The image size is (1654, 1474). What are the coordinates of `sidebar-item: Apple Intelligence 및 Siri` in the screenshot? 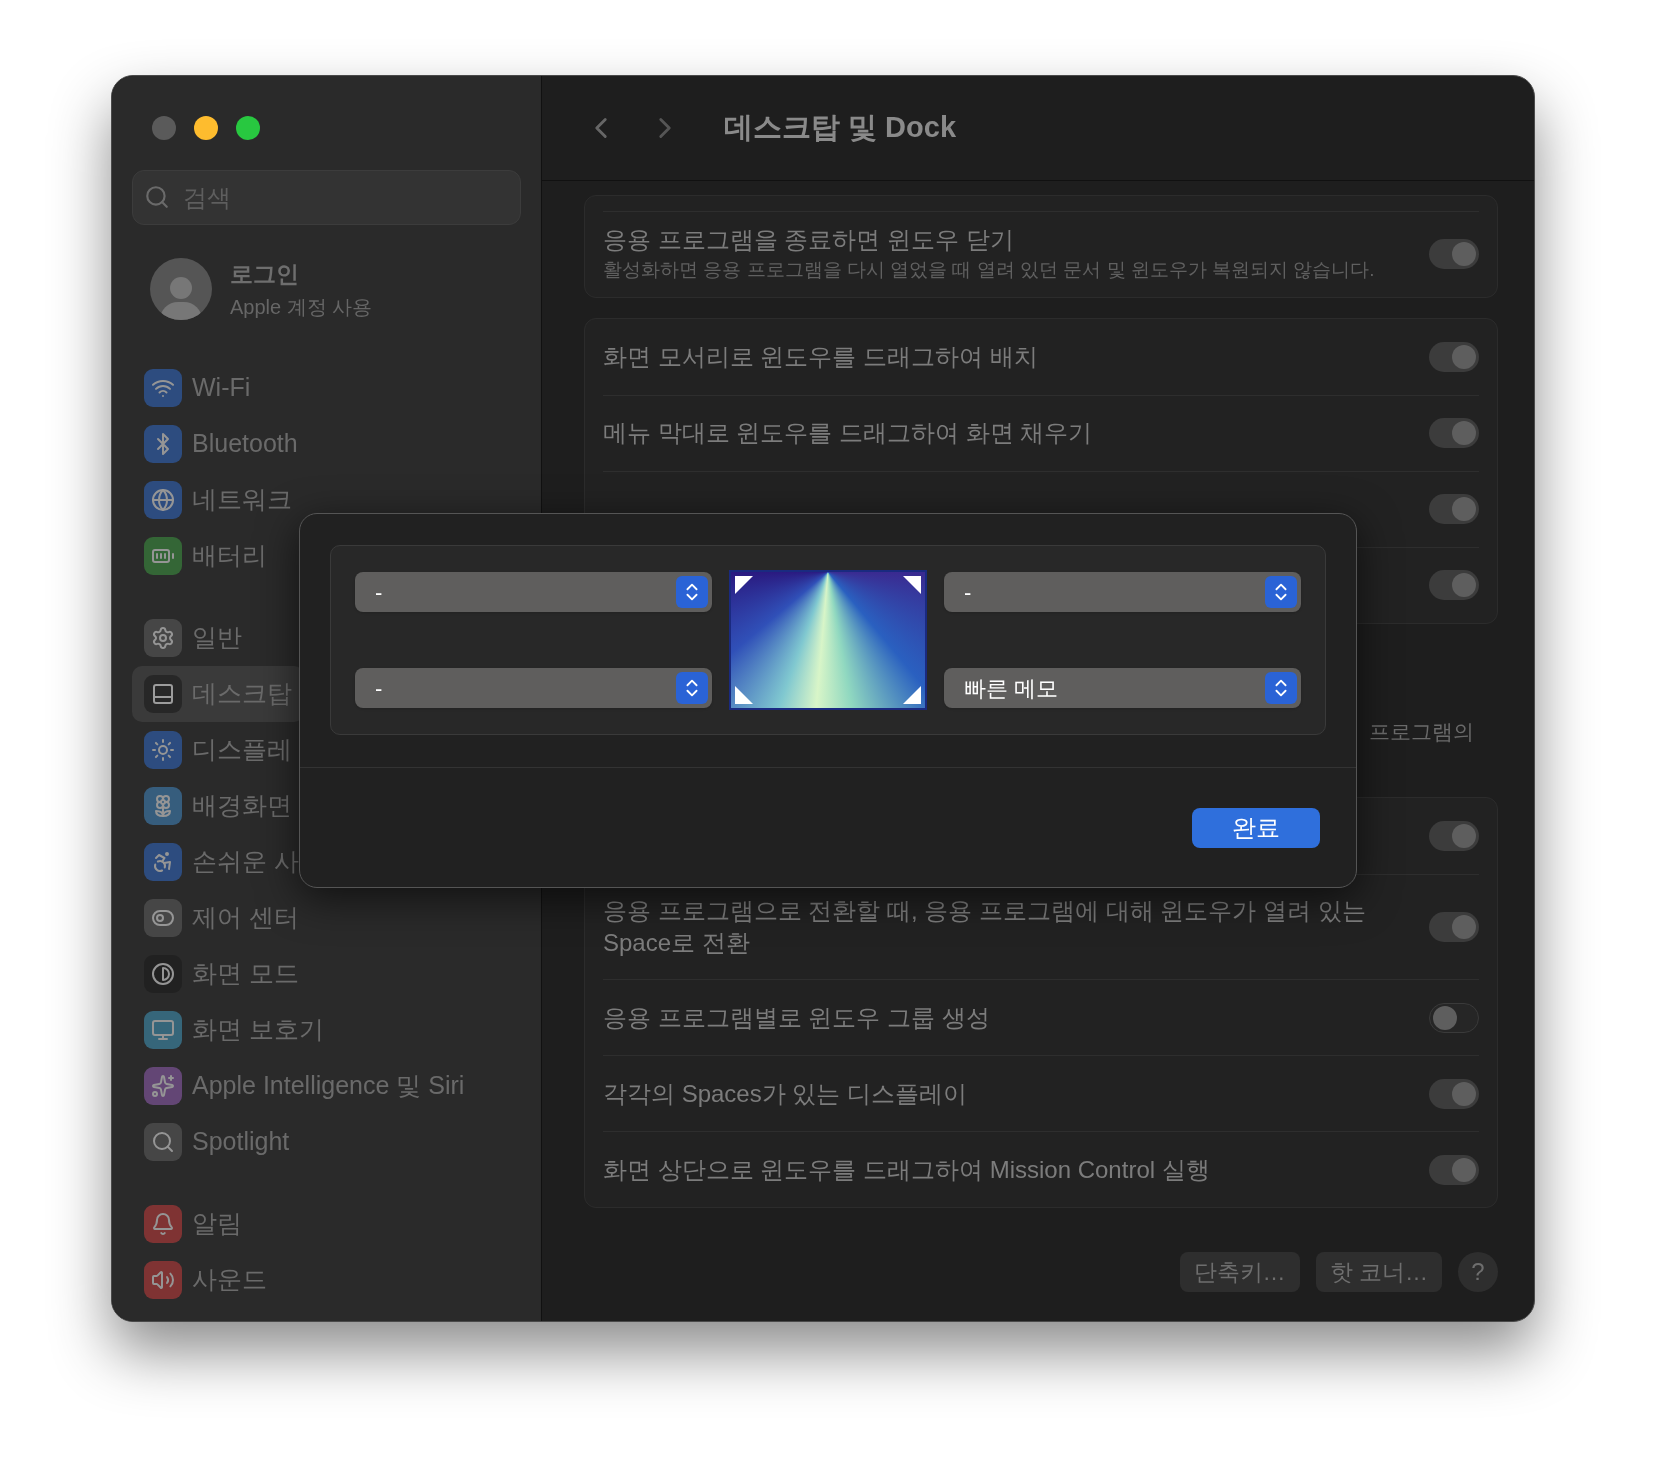 It's located at (304, 1085).